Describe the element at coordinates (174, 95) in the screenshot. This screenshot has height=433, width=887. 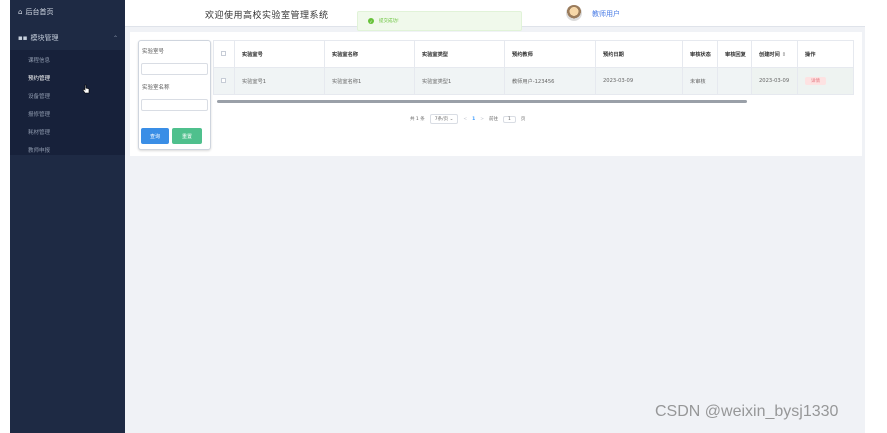
I see `search-form: 实验室号 实验室名称 查询 重置` at that location.